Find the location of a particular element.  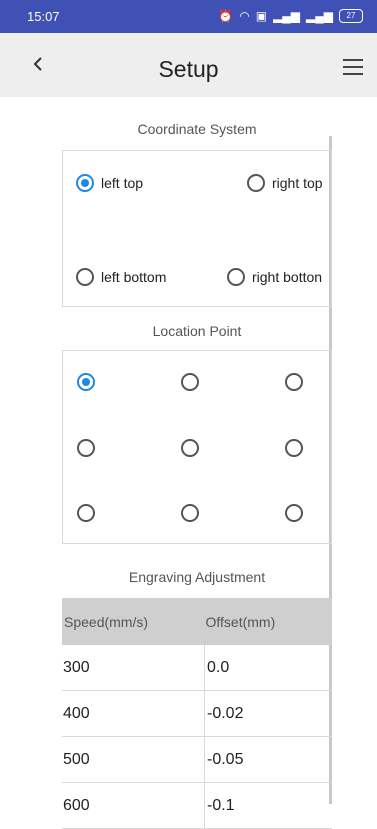

offset-cell: -0.02 is located at coordinates (268, 713).